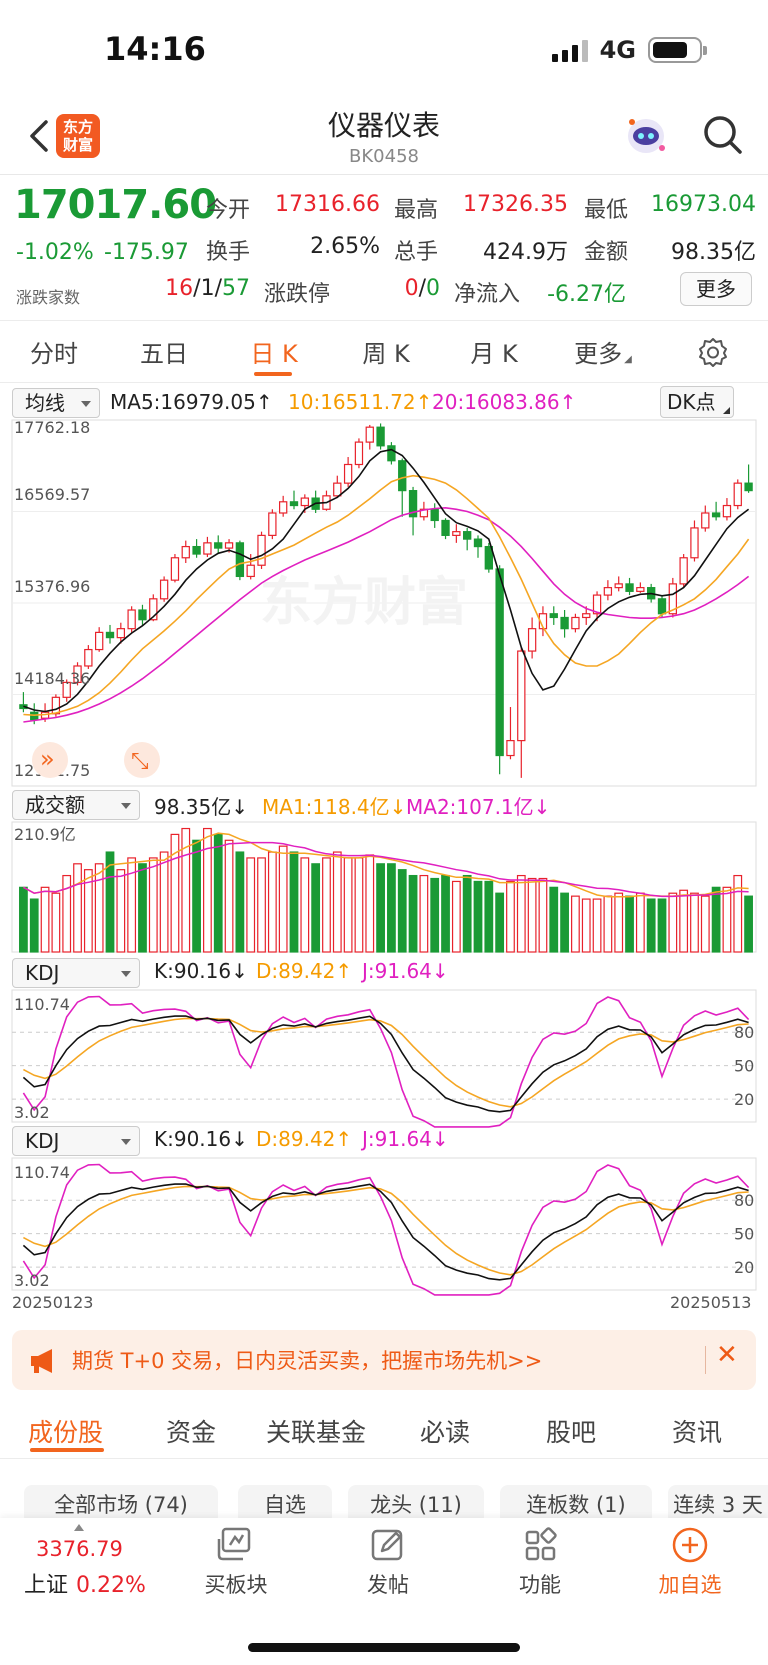  Describe the element at coordinates (79, 1549) in the screenshot. I see `index-value: 3376.79` at that location.